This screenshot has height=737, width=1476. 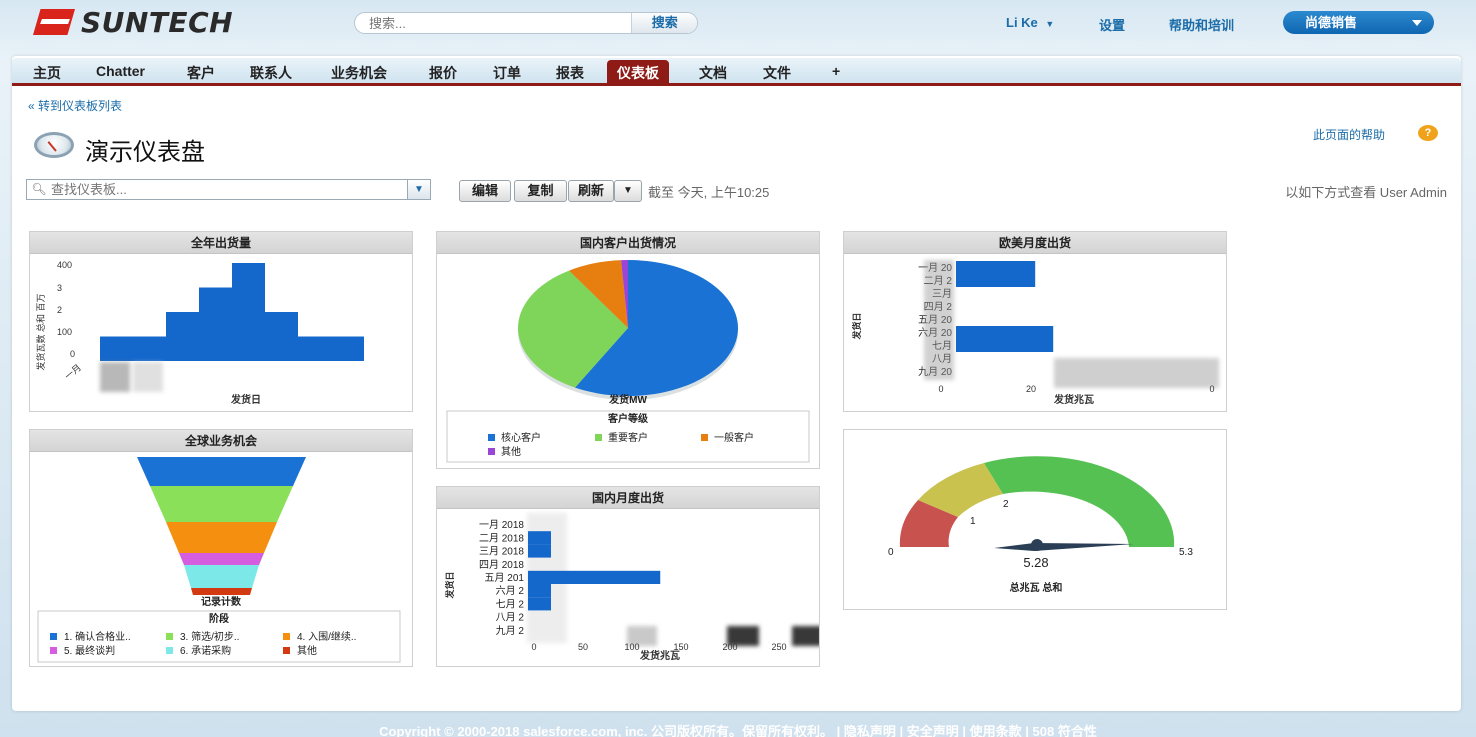 What do you see at coordinates (501, 565) in the screenshot?
I see `category-label: 四月 2018` at bounding box center [501, 565].